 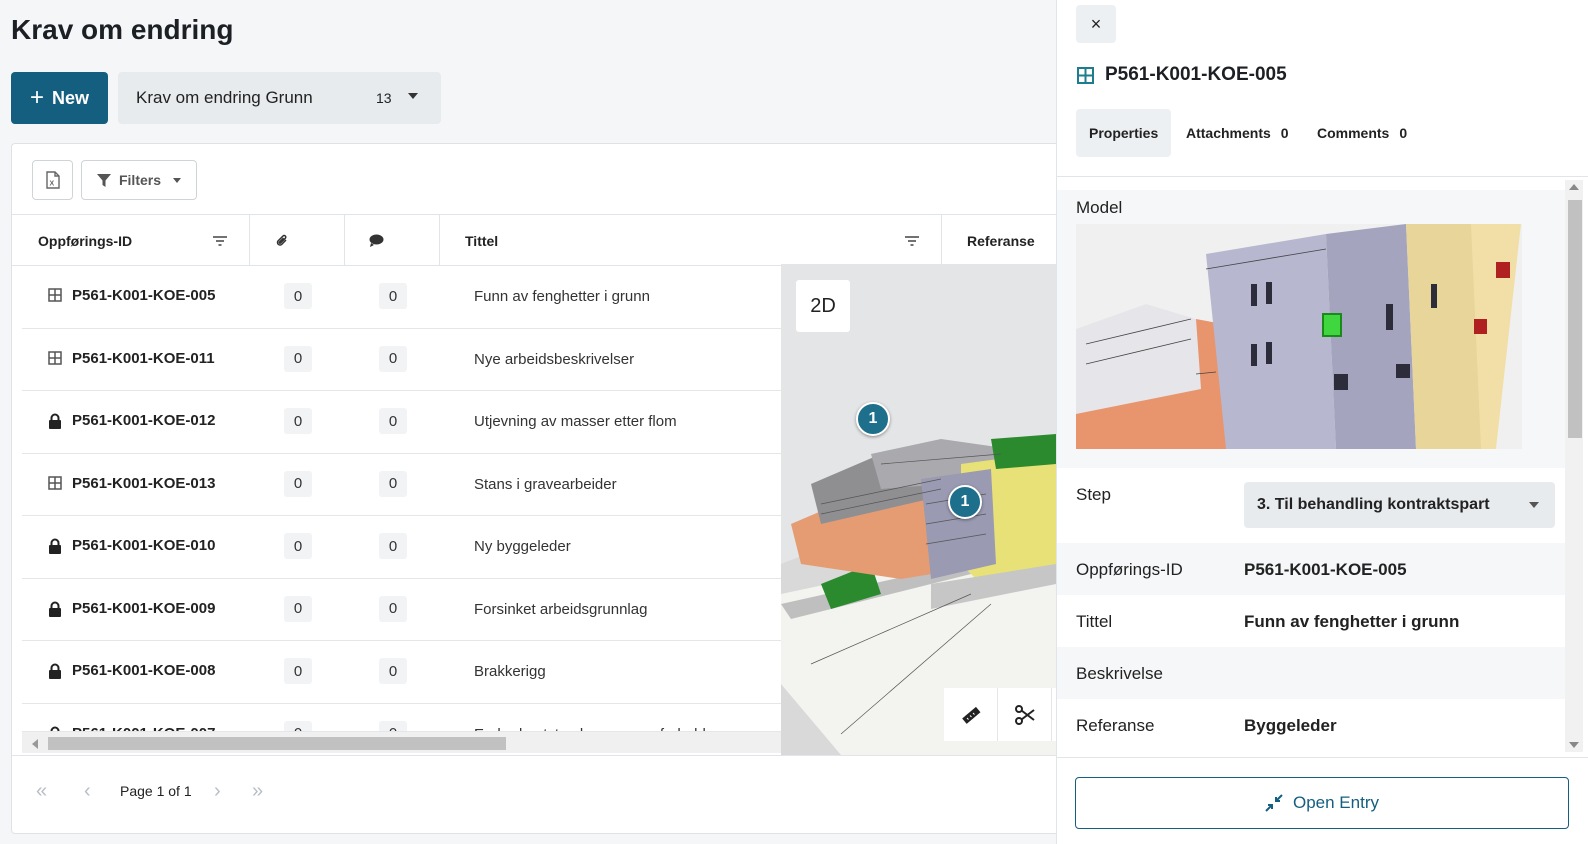 I want to click on next-page-icon: ›, so click(x=217, y=791).